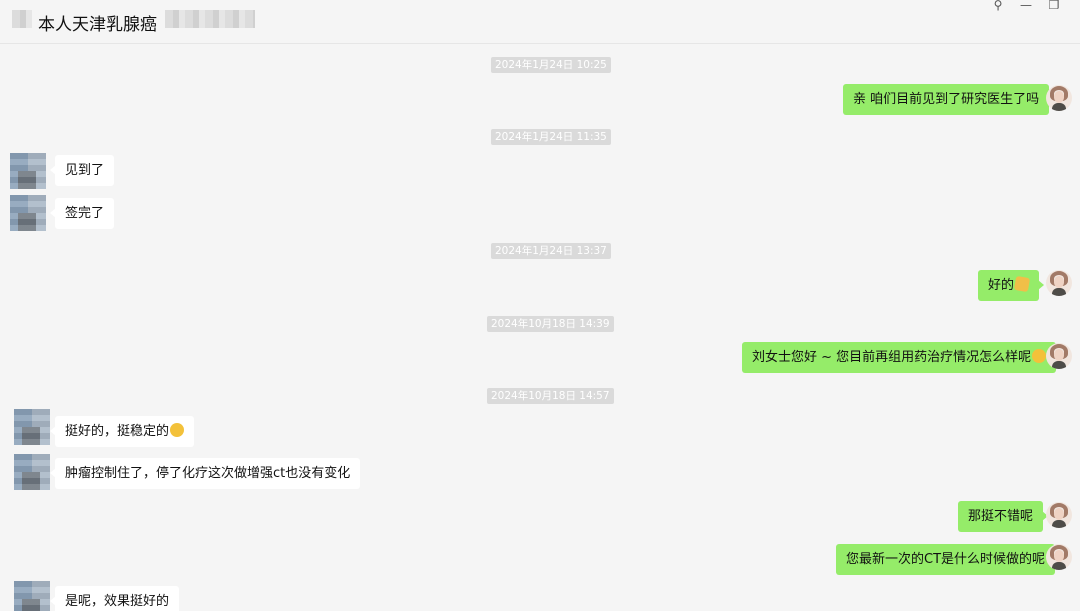 This screenshot has width=1080, height=611. What do you see at coordinates (998, 7) in the screenshot?
I see `pin-icon: ⚲` at bounding box center [998, 7].